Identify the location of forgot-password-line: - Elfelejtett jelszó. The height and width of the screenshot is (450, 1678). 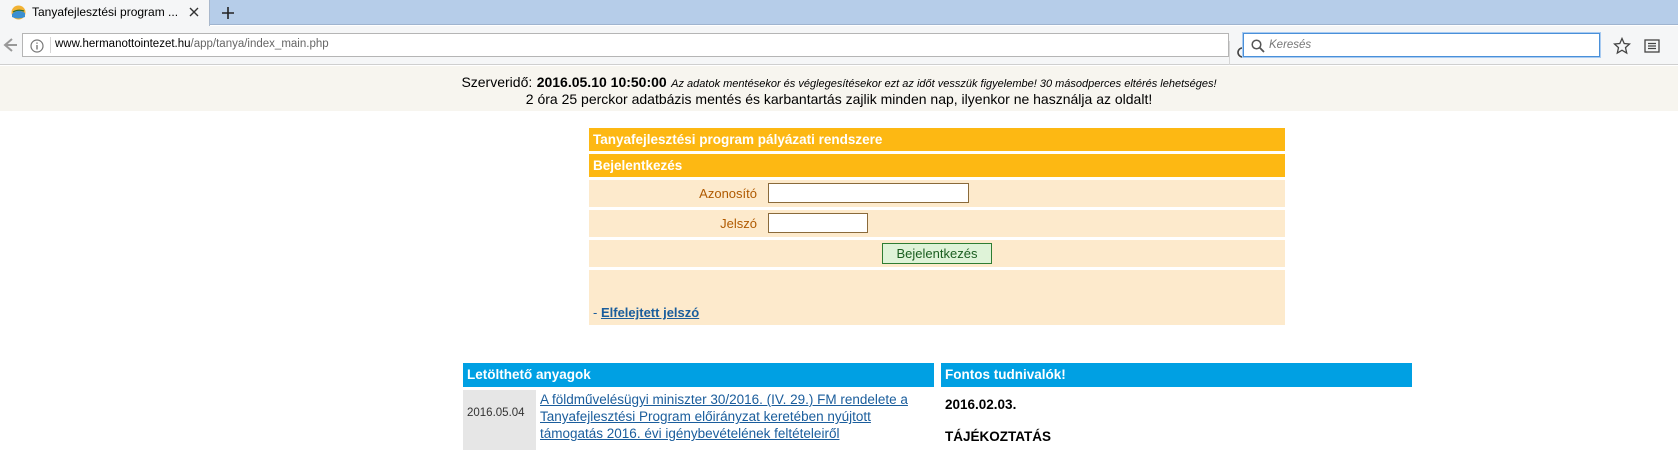
(646, 312).